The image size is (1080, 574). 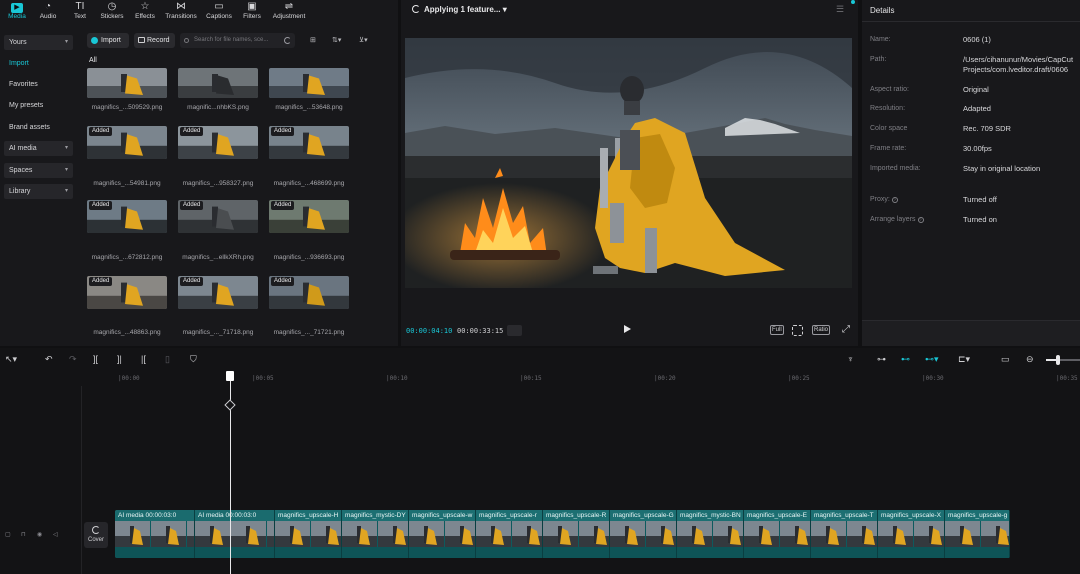 What do you see at coordinates (627, 329) in the screenshot?
I see `play-button` at bounding box center [627, 329].